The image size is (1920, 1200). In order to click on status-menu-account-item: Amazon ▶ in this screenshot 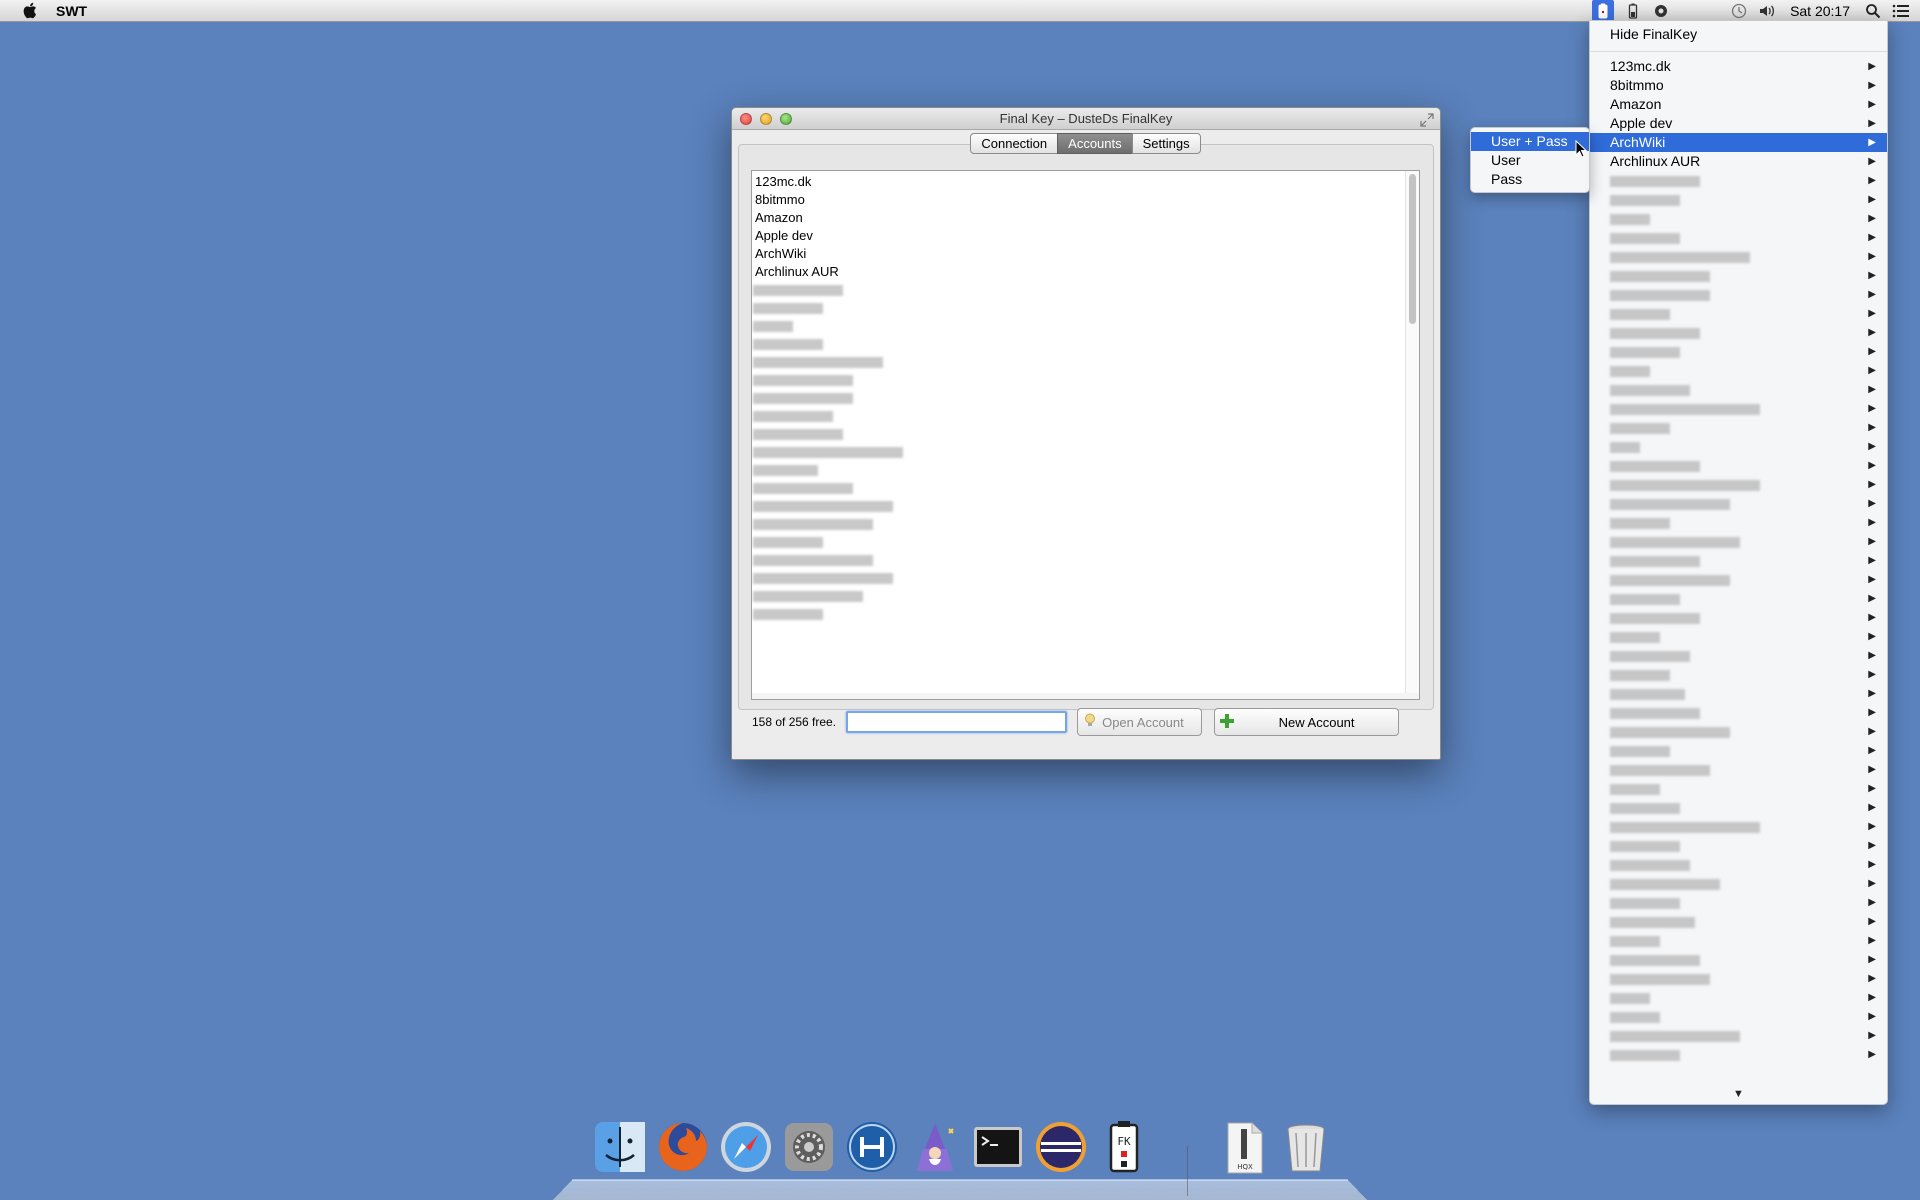, I will do `click(1738, 104)`.